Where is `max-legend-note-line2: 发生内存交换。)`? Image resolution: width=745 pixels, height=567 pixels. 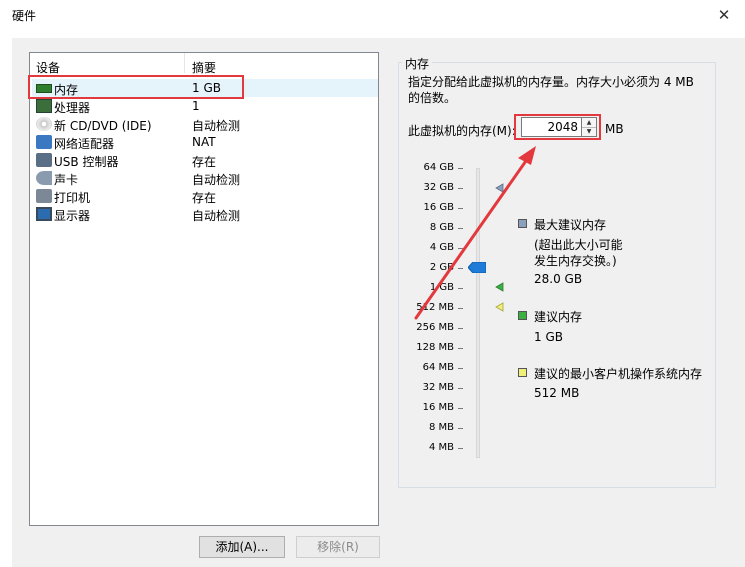 max-legend-note-line2: 发生内存交换。) is located at coordinates (575, 261).